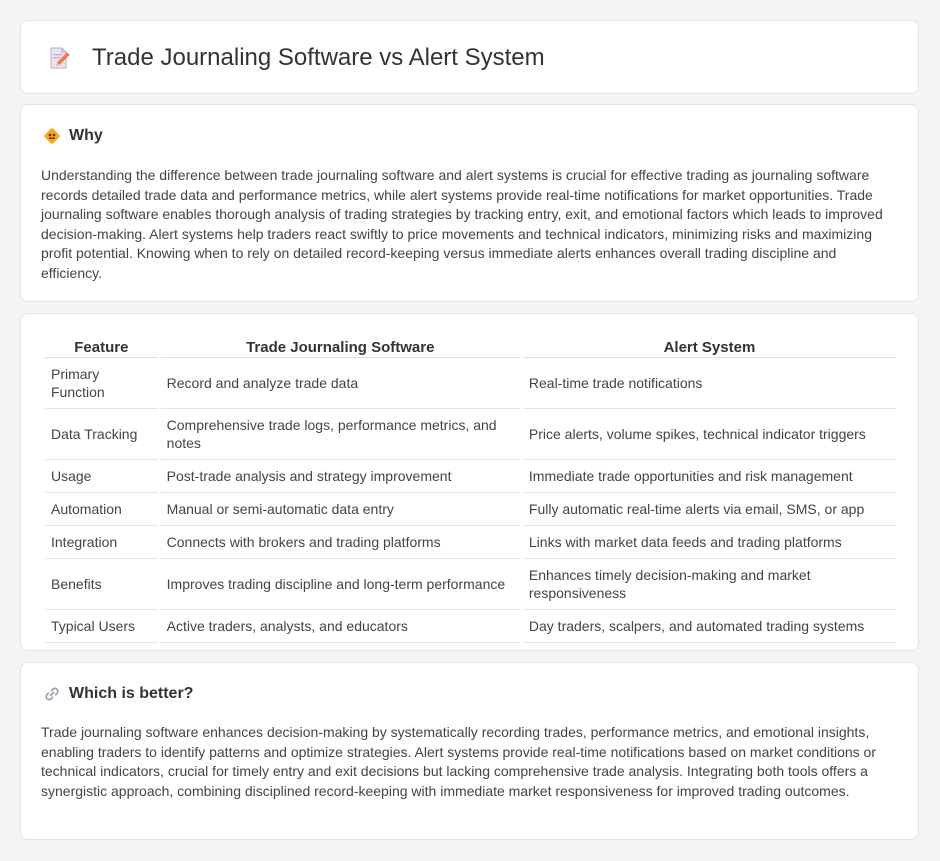  I want to click on column-header-feature: Feature, so click(101, 347).